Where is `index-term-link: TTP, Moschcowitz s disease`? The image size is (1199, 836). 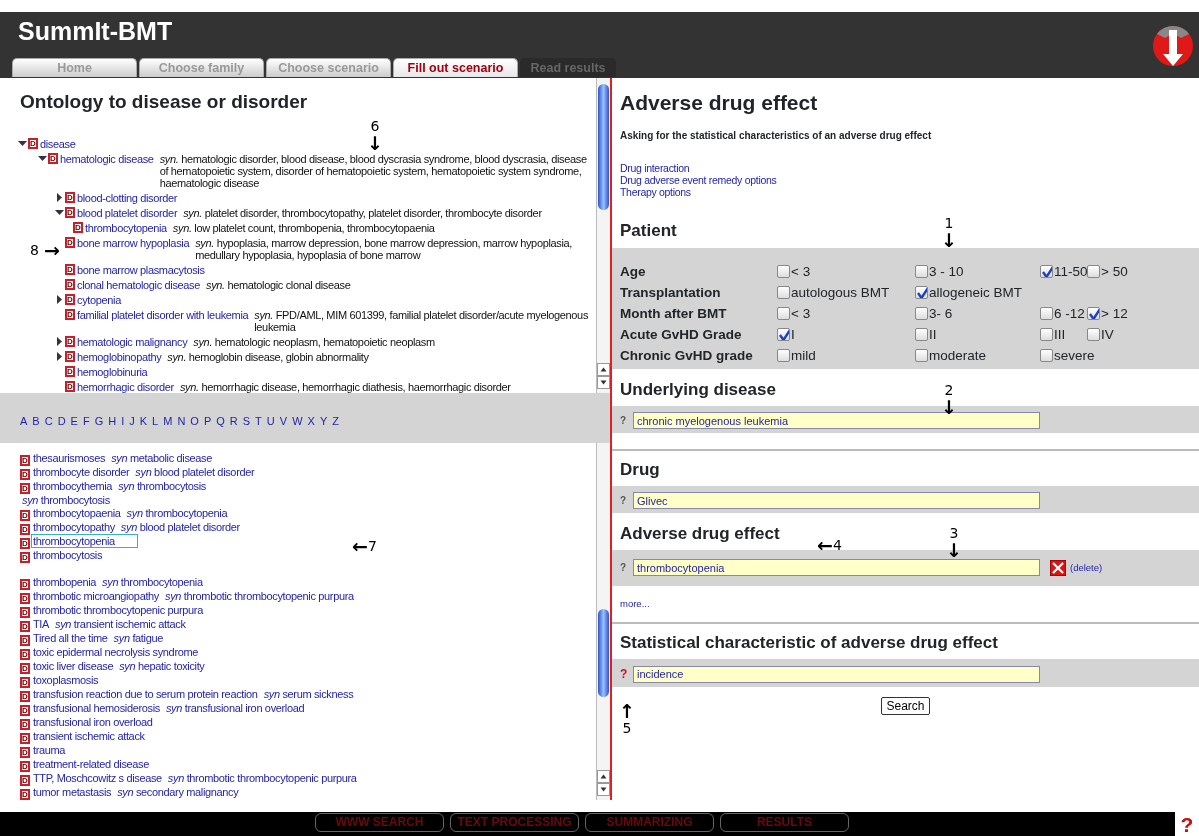 index-term-link: TTP, Moschcowitz s disease is located at coordinates (97, 778).